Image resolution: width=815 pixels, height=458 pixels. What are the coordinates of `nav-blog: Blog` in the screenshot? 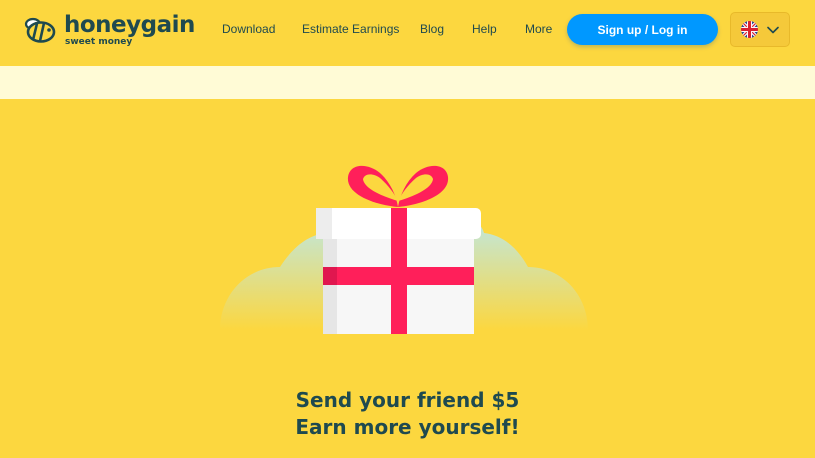 It's located at (432, 29).